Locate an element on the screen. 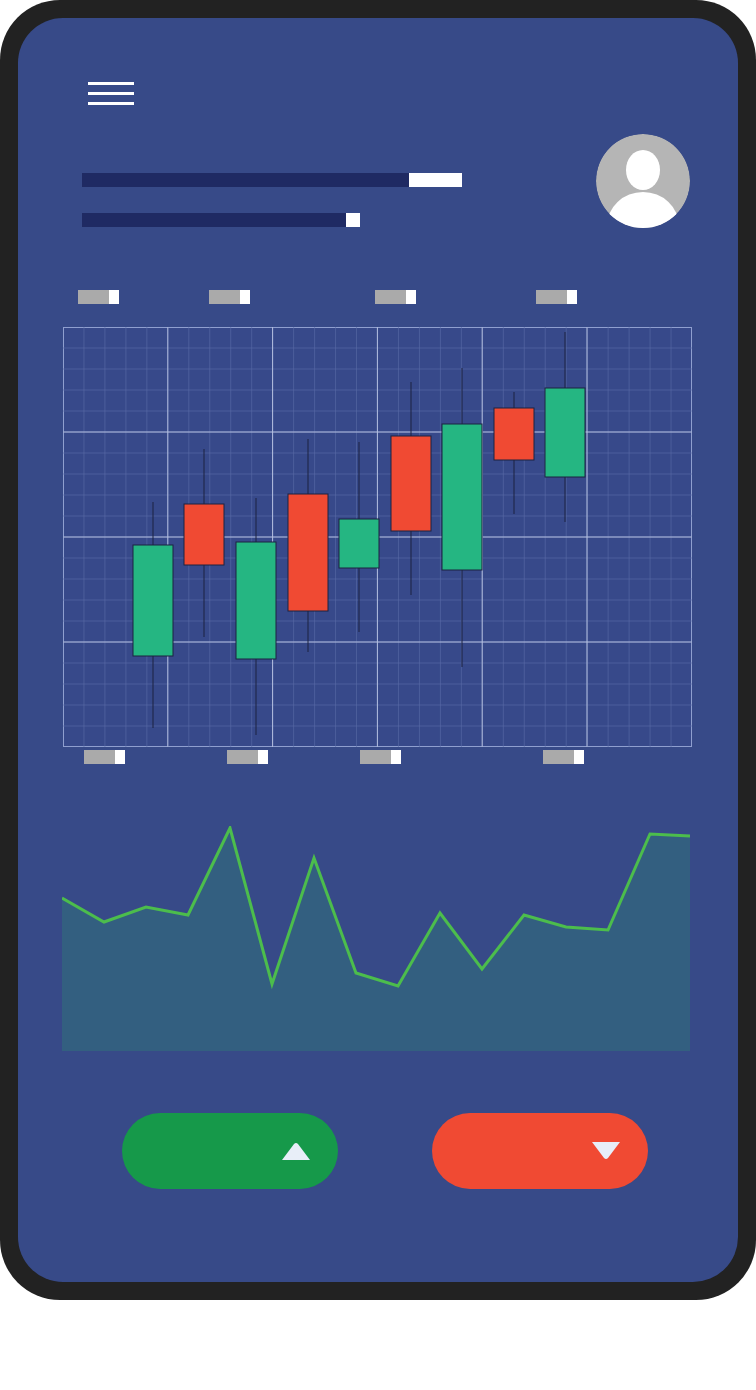 The width and height of the screenshot is (756, 1390). avatar-icon is located at coordinates (643, 181).